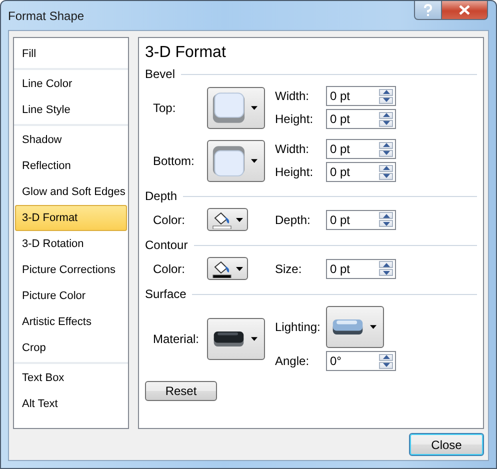  I want to click on field-label: Size:, so click(289, 269).